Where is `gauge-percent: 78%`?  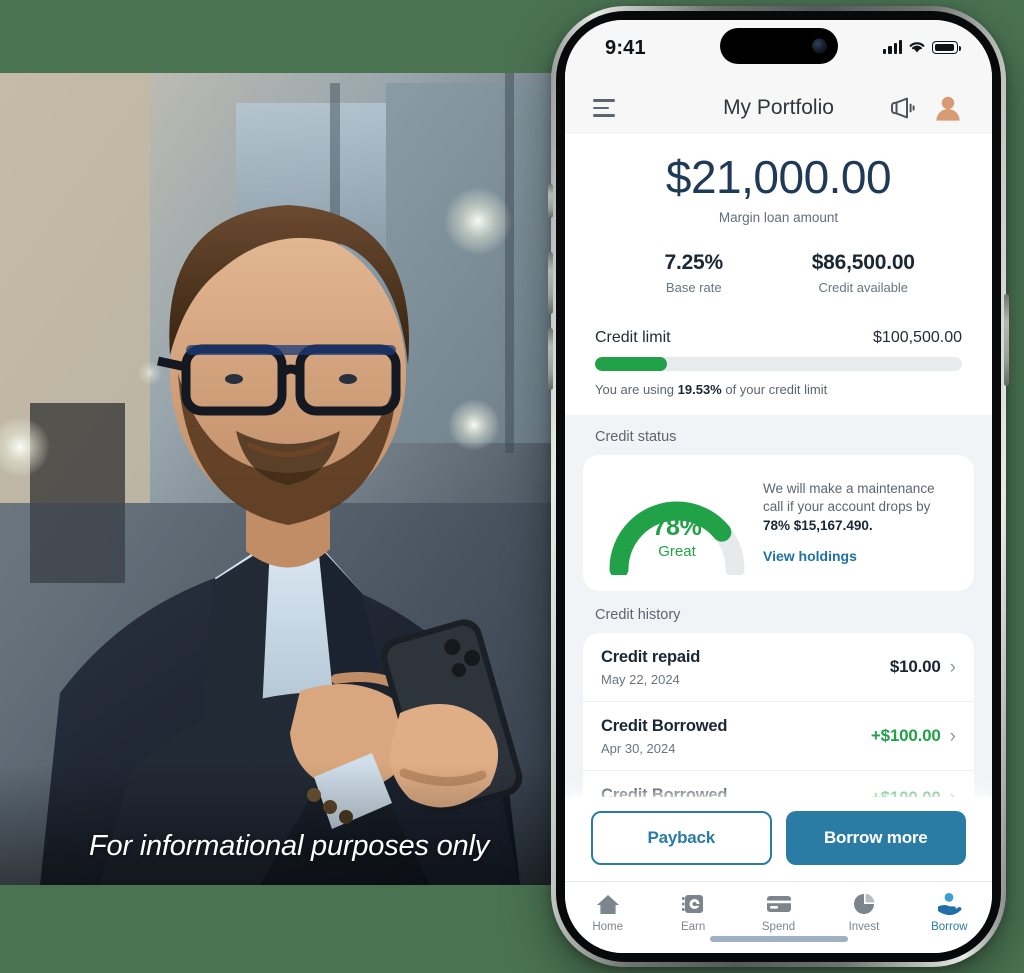 gauge-percent: 78% is located at coordinates (677, 526).